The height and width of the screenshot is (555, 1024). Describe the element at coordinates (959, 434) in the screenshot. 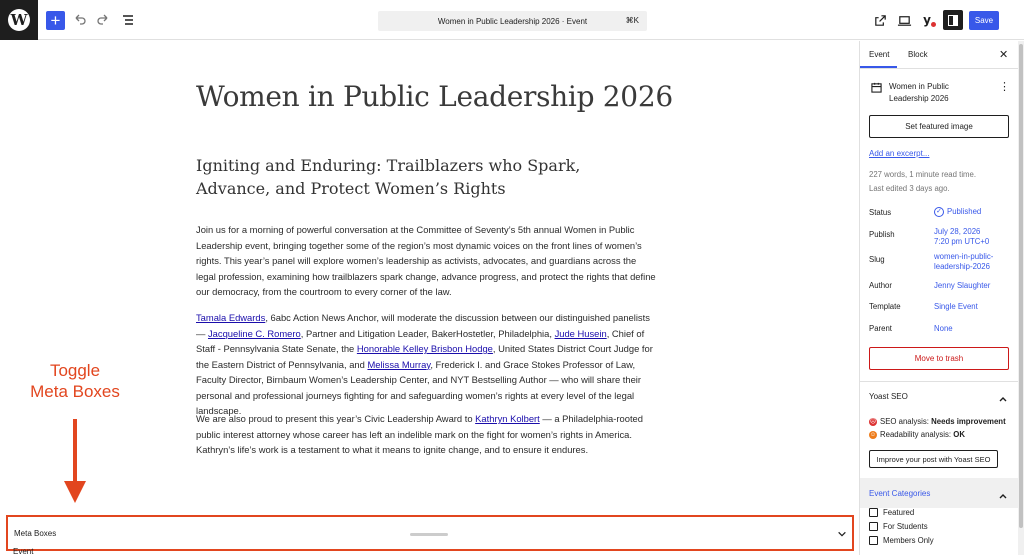

I see `read-value: OK` at that location.